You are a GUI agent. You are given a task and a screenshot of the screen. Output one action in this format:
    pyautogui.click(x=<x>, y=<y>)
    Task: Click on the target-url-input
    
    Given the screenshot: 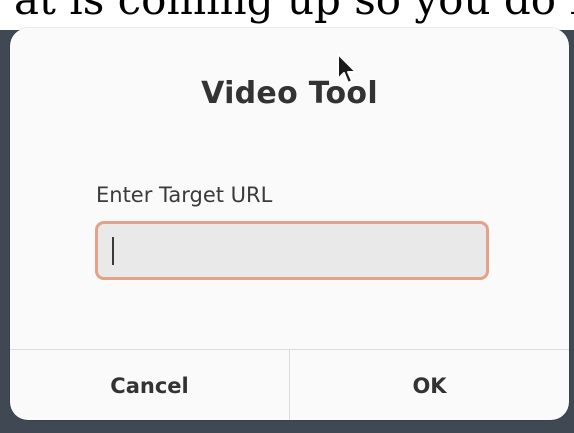 What is the action you would take?
    pyautogui.click(x=292, y=250)
    